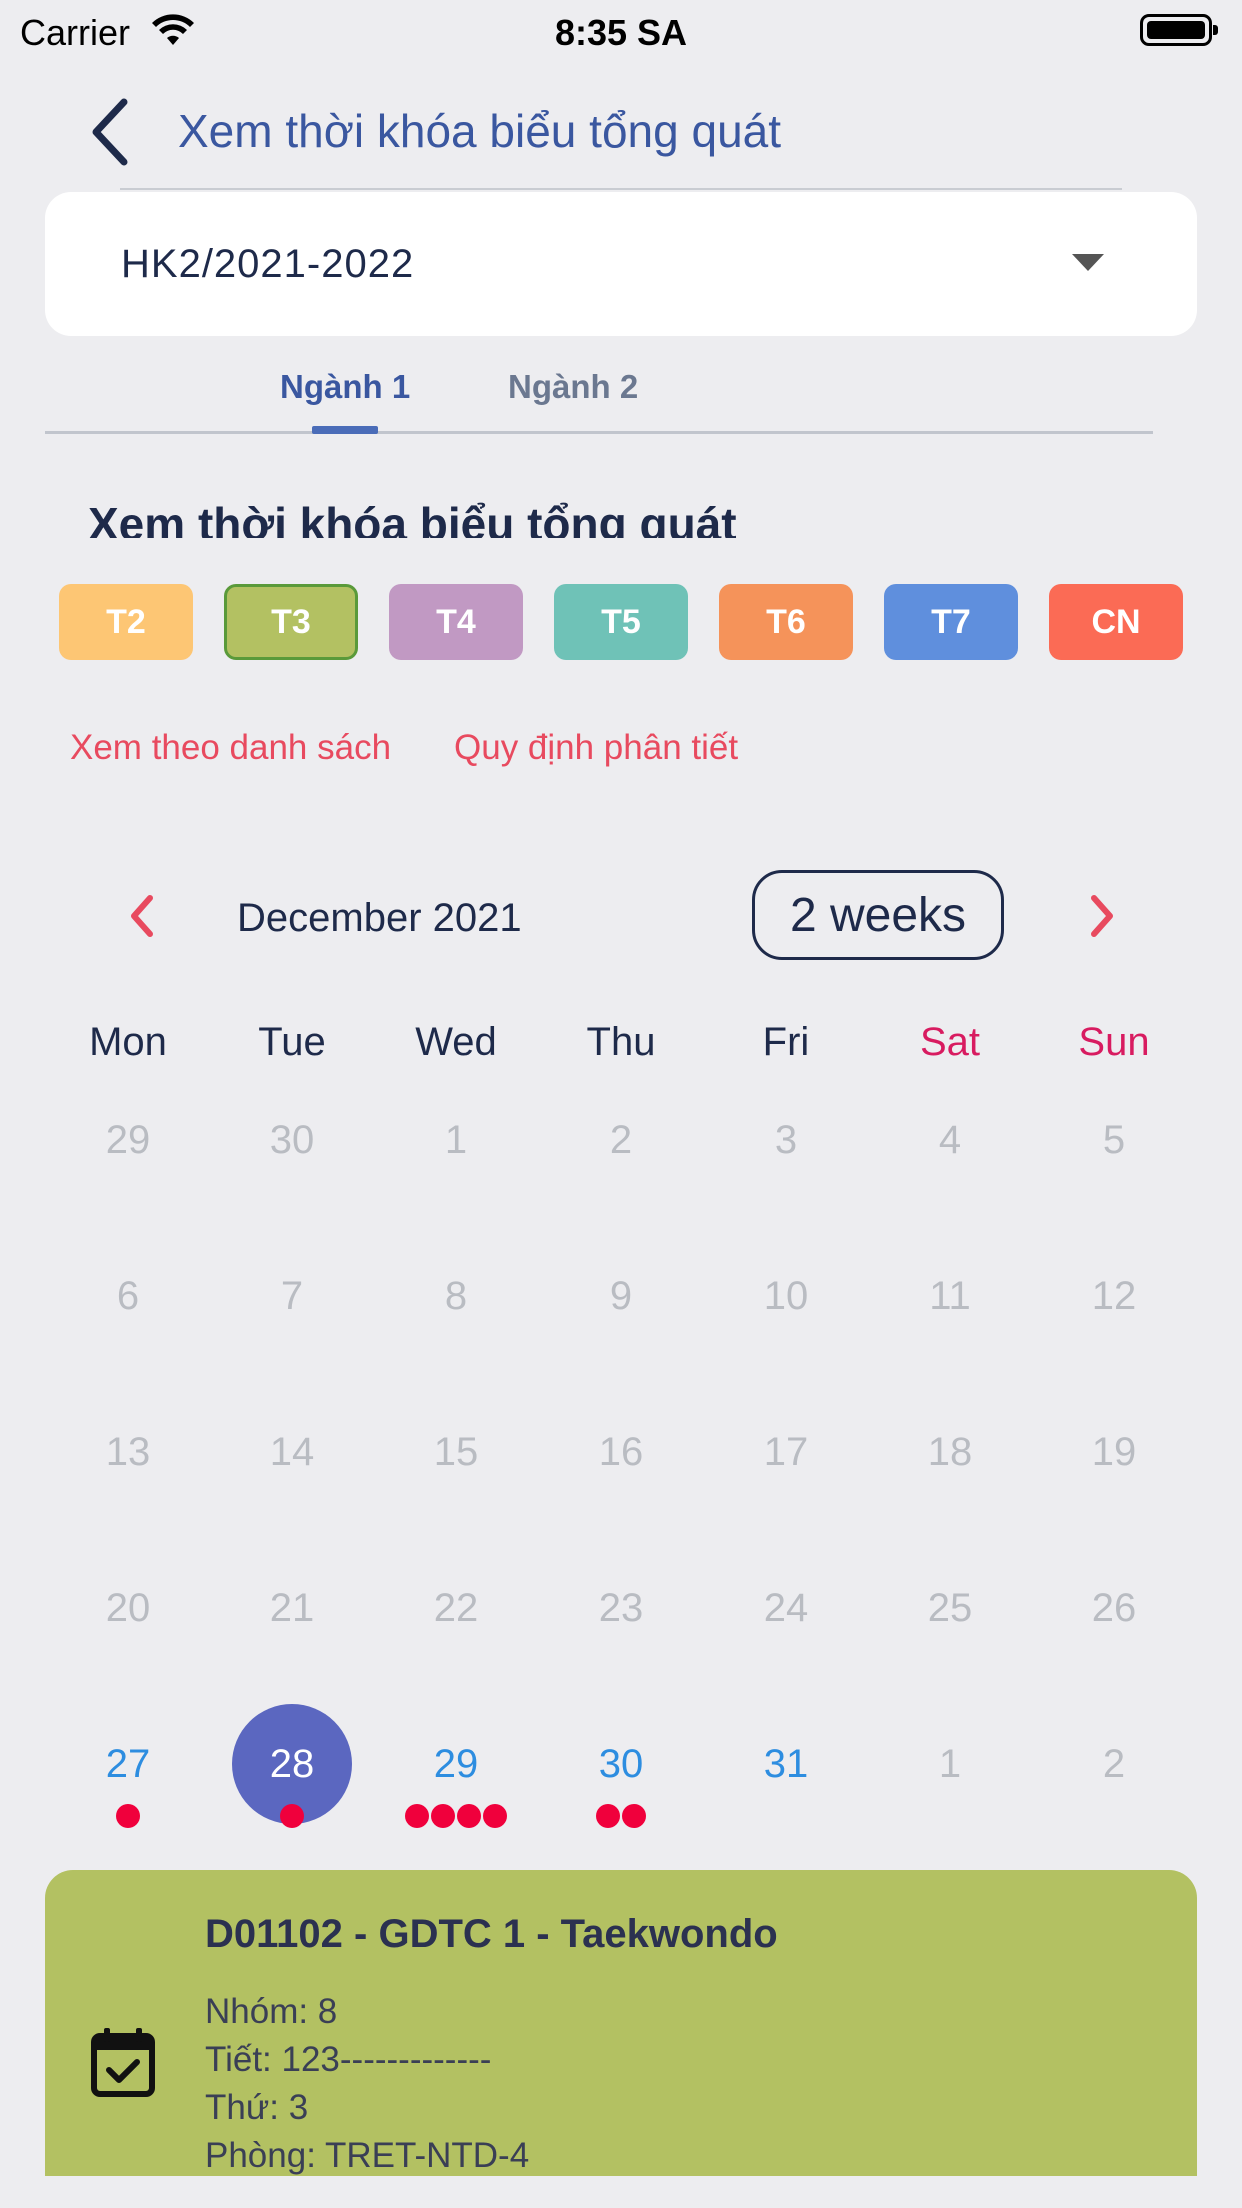 The width and height of the screenshot is (1242, 2208). Describe the element at coordinates (1179, 30) in the screenshot. I see `battery-icon` at that location.